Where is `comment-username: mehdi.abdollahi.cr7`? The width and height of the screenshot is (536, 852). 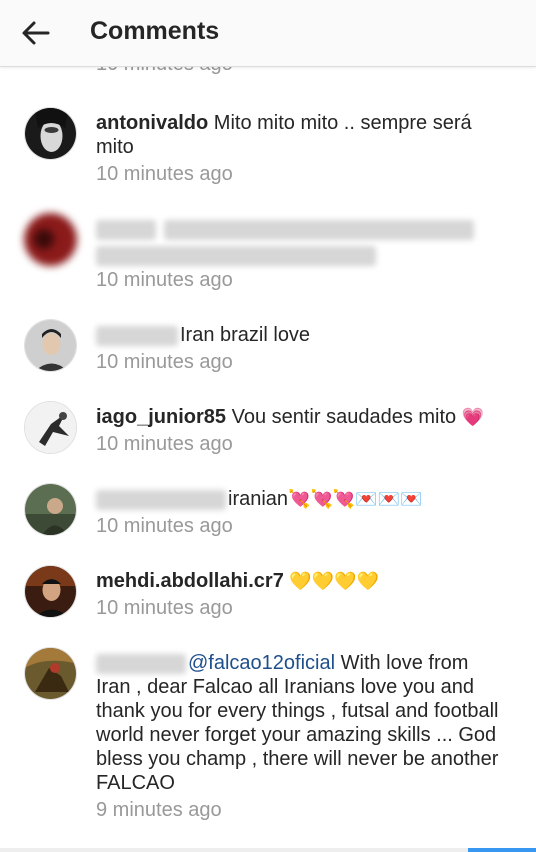 comment-username: mehdi.abdollahi.cr7 is located at coordinates (190, 581).